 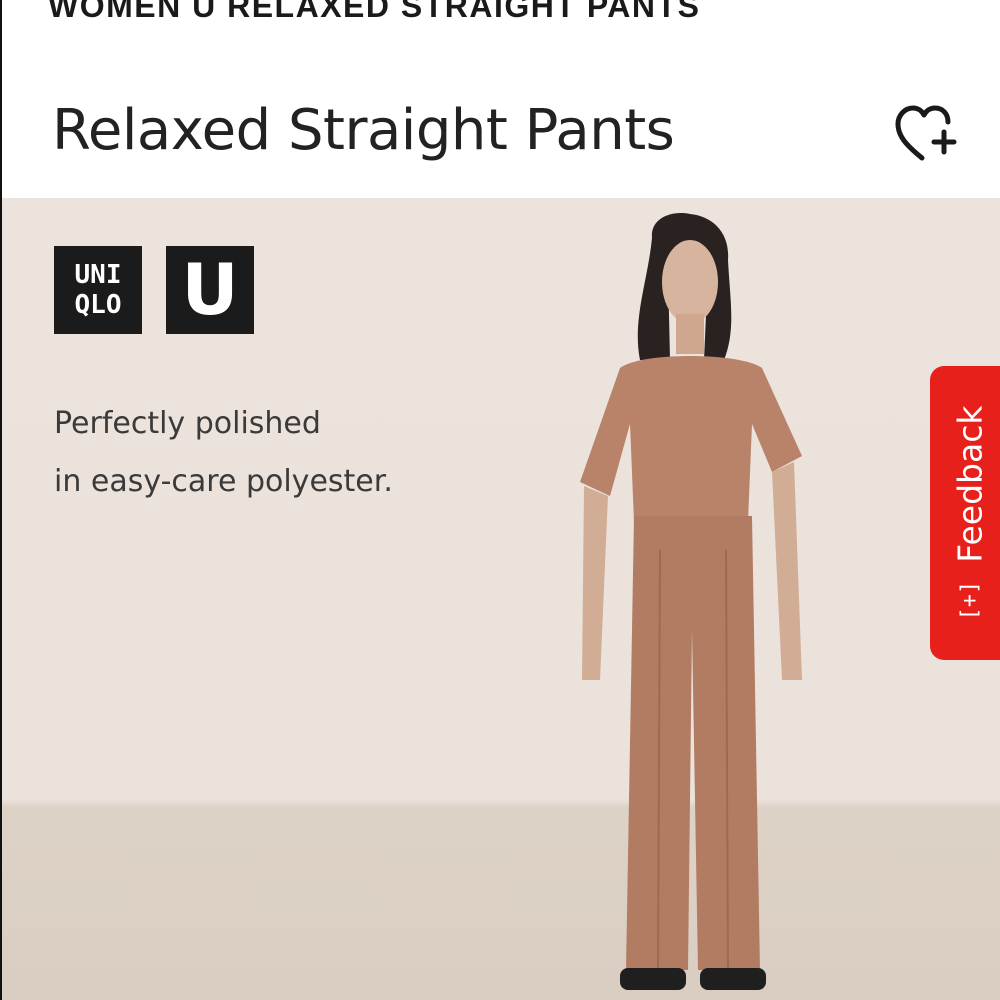 I want to click on feedback-label: Feedback, so click(x=970, y=484).